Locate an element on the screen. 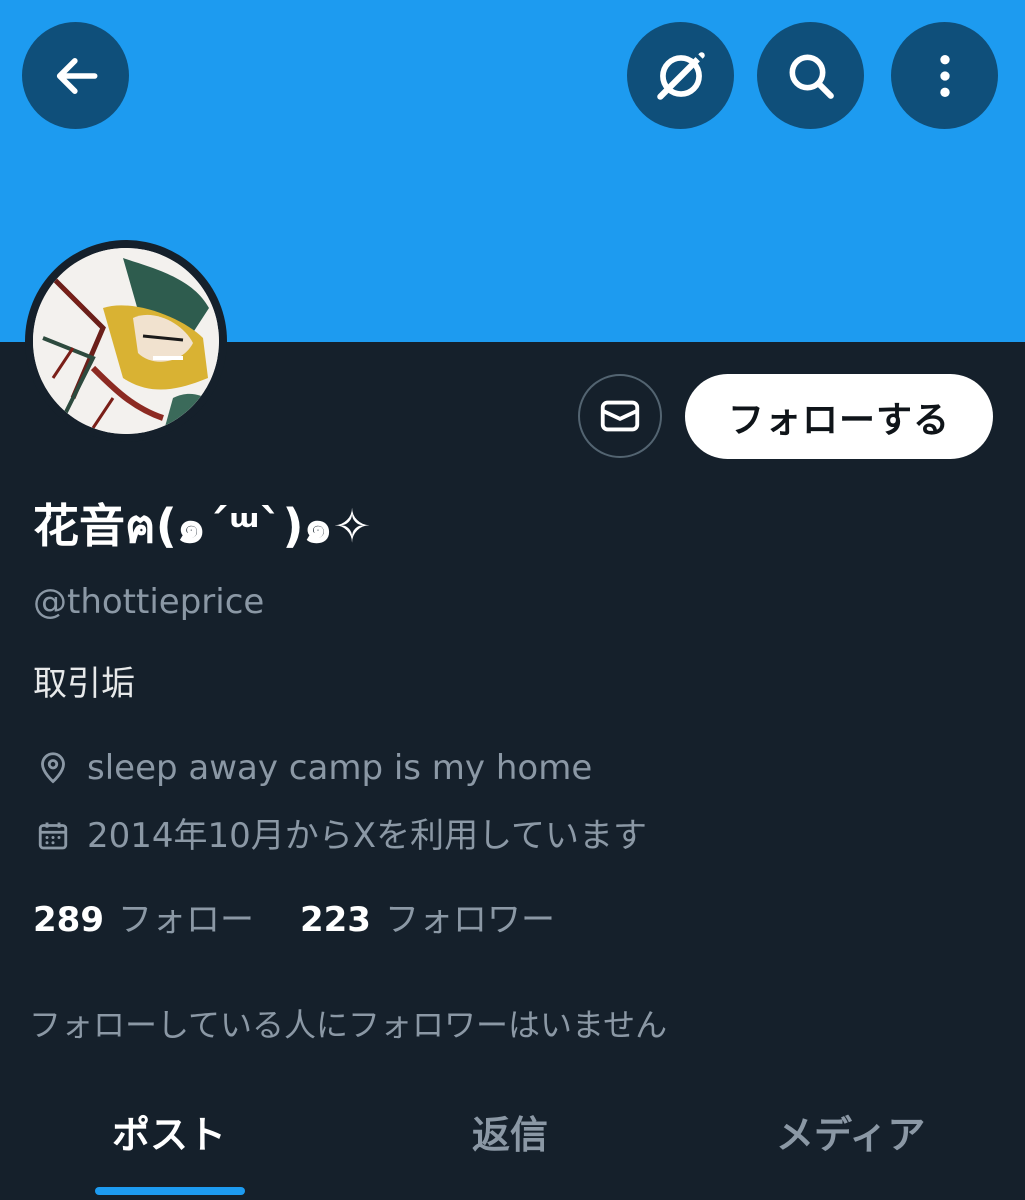 This screenshot has height=1200, width=1025. arrow-left-icon is located at coordinates (76, 75).